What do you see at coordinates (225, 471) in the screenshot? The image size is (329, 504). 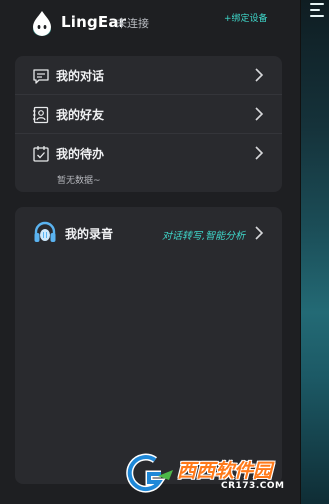 I see `watermark-name: 西西软件园` at bounding box center [225, 471].